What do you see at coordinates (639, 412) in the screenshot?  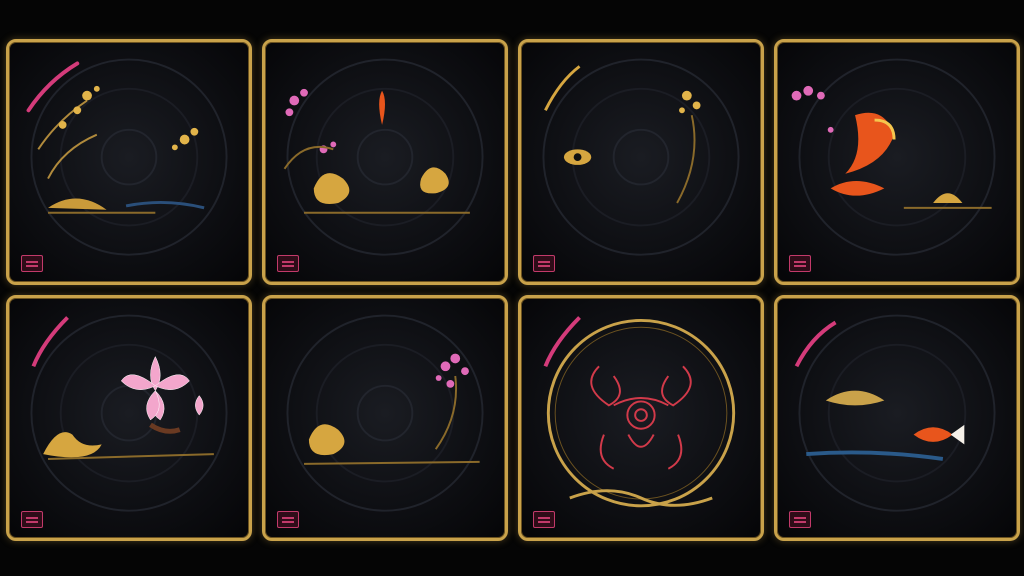 I see `red-ornamental-crest-icon` at bounding box center [639, 412].